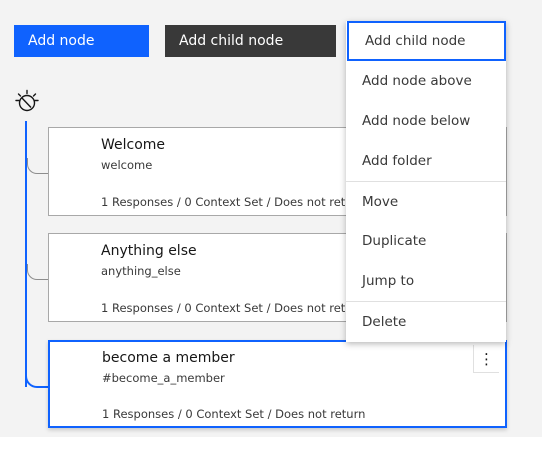  Describe the element at coordinates (271, 443) in the screenshot. I see `bottom-strip` at that location.